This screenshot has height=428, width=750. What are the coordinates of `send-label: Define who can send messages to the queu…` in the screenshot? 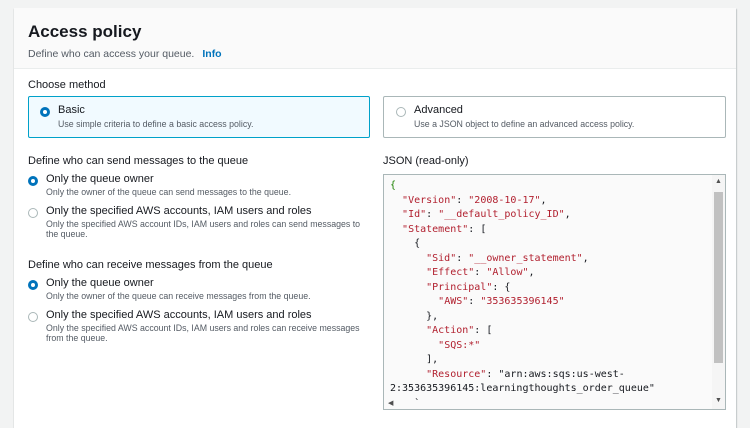 It's located at (138, 161).